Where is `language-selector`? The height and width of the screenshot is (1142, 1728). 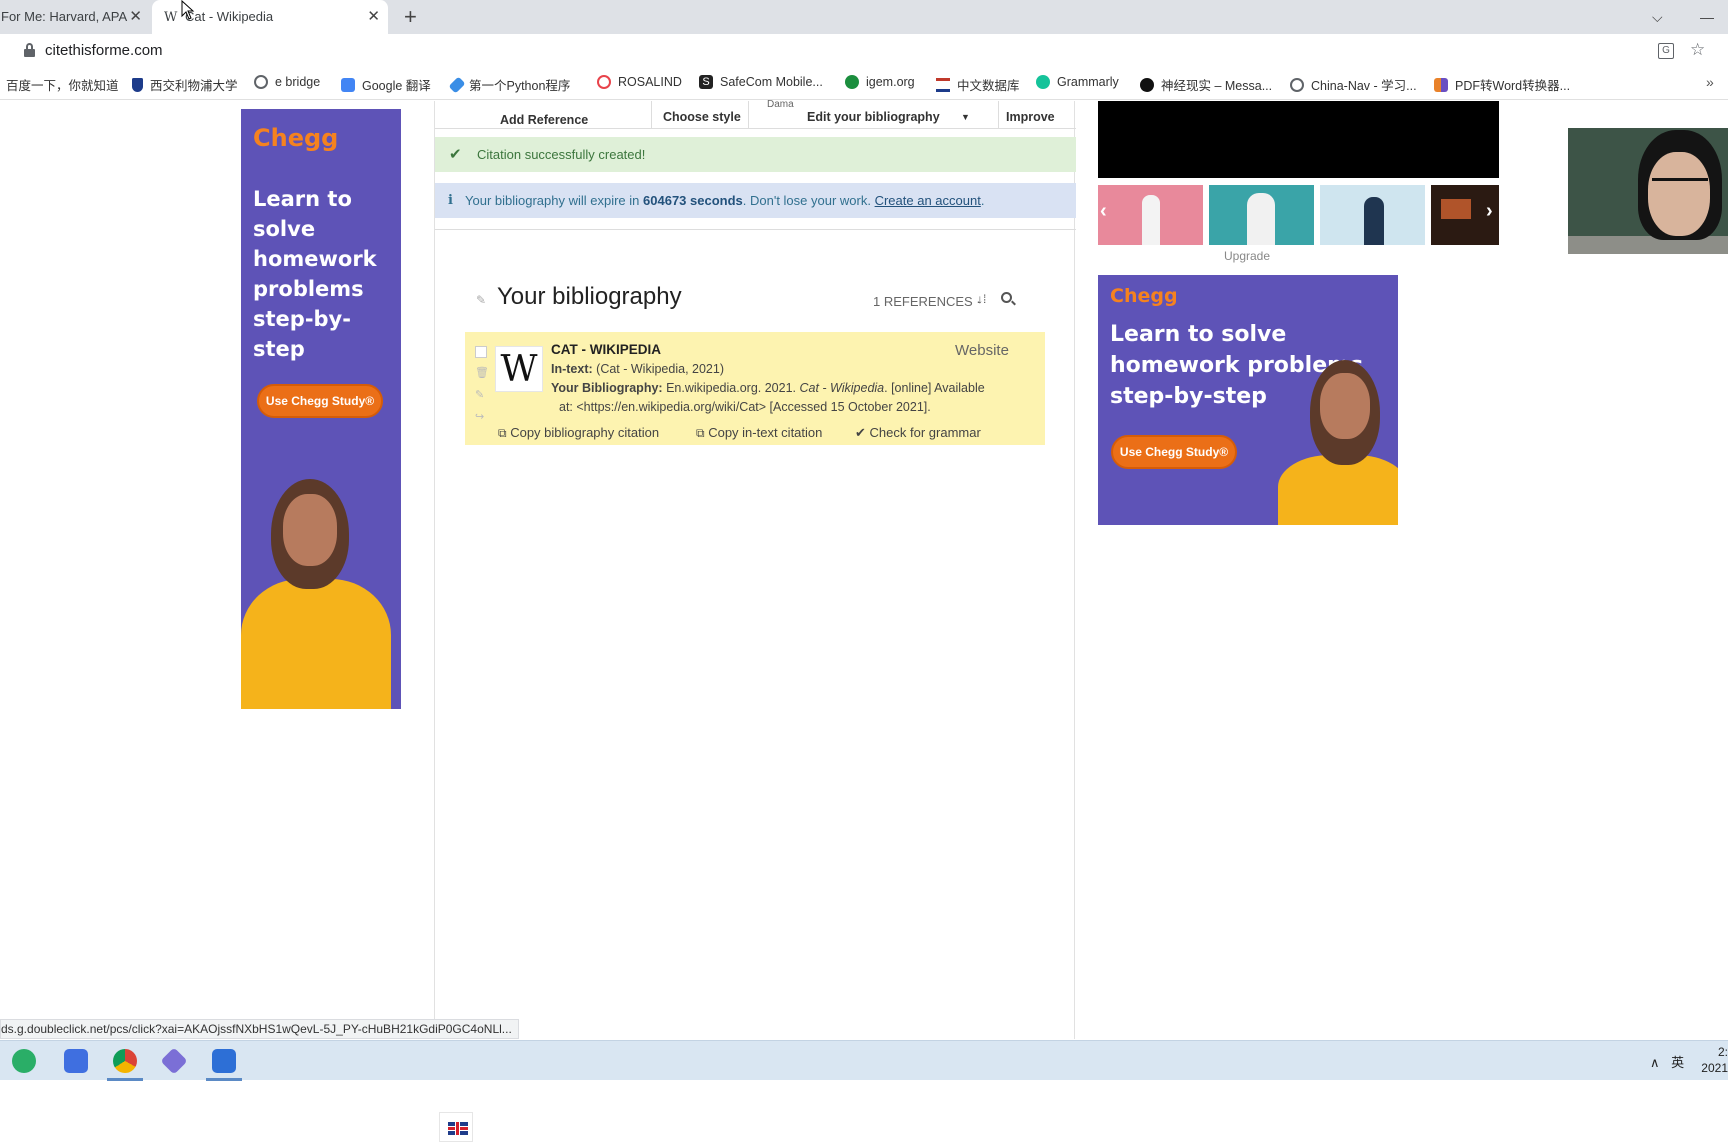 language-selector is located at coordinates (456, 1127).